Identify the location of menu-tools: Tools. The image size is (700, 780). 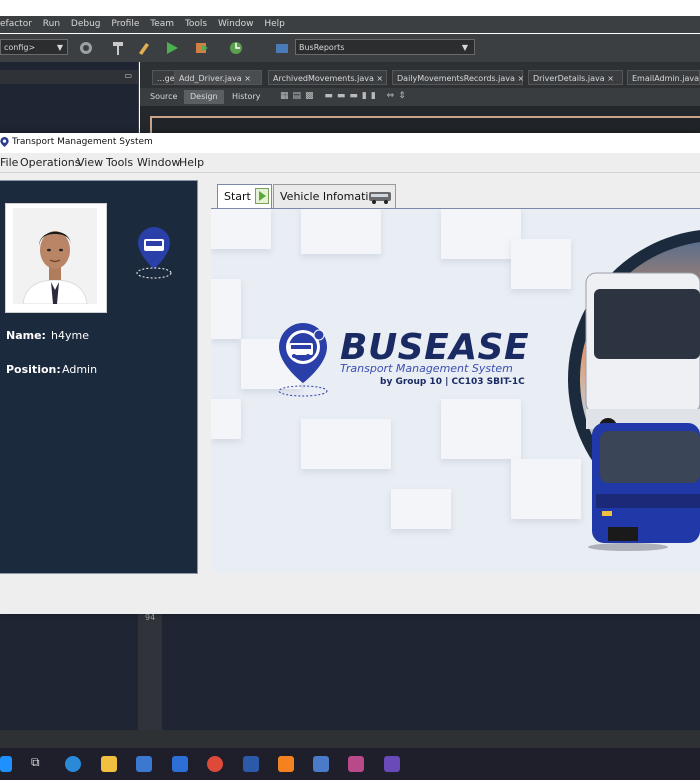
(119, 162).